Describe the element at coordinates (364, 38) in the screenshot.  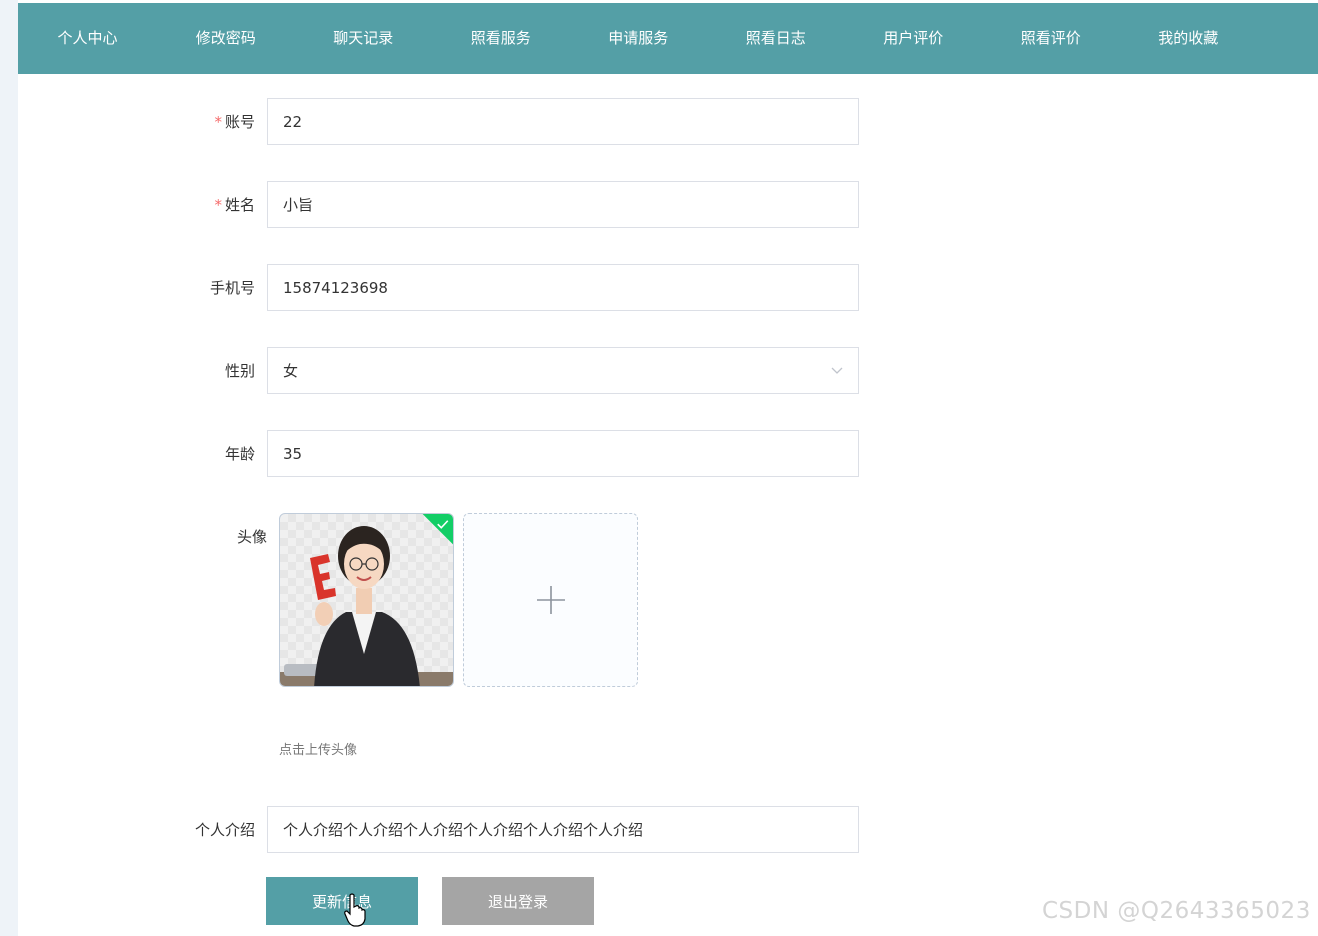
I see `nav-item-chat-history: 聊天记录` at that location.